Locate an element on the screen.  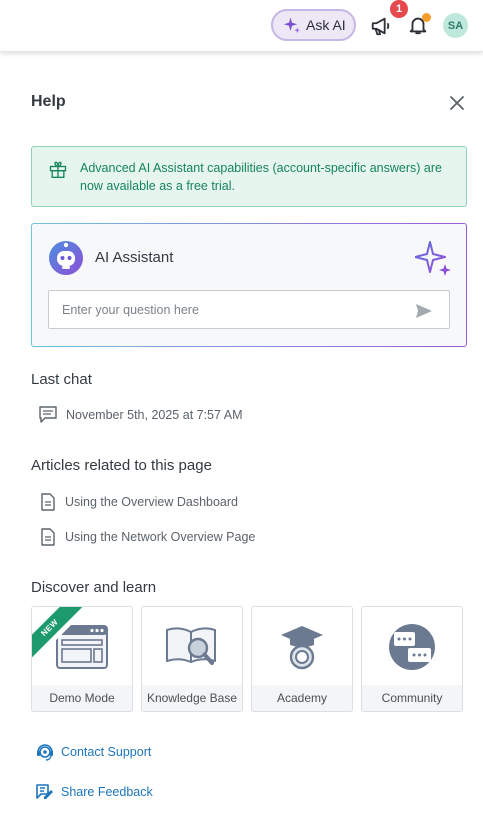
ask-ai-label: Ask AI is located at coordinates (326, 25).